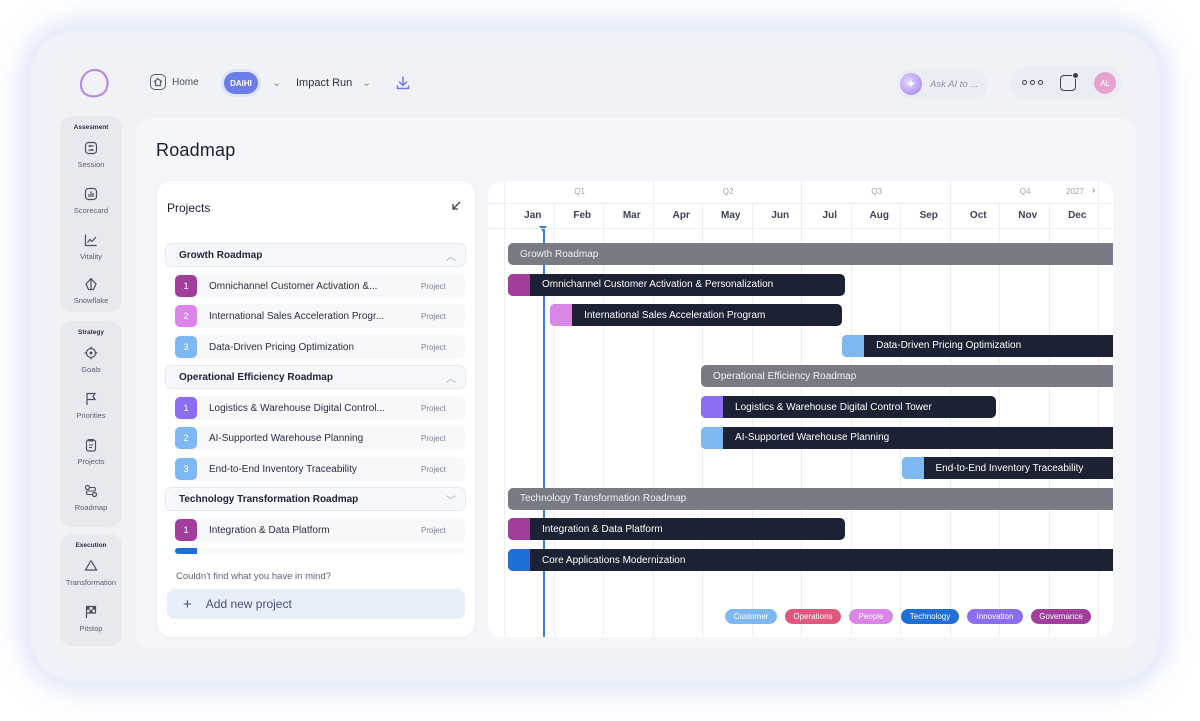  Describe the element at coordinates (1077, 215) in the screenshot. I see `month-label: Dec` at that location.